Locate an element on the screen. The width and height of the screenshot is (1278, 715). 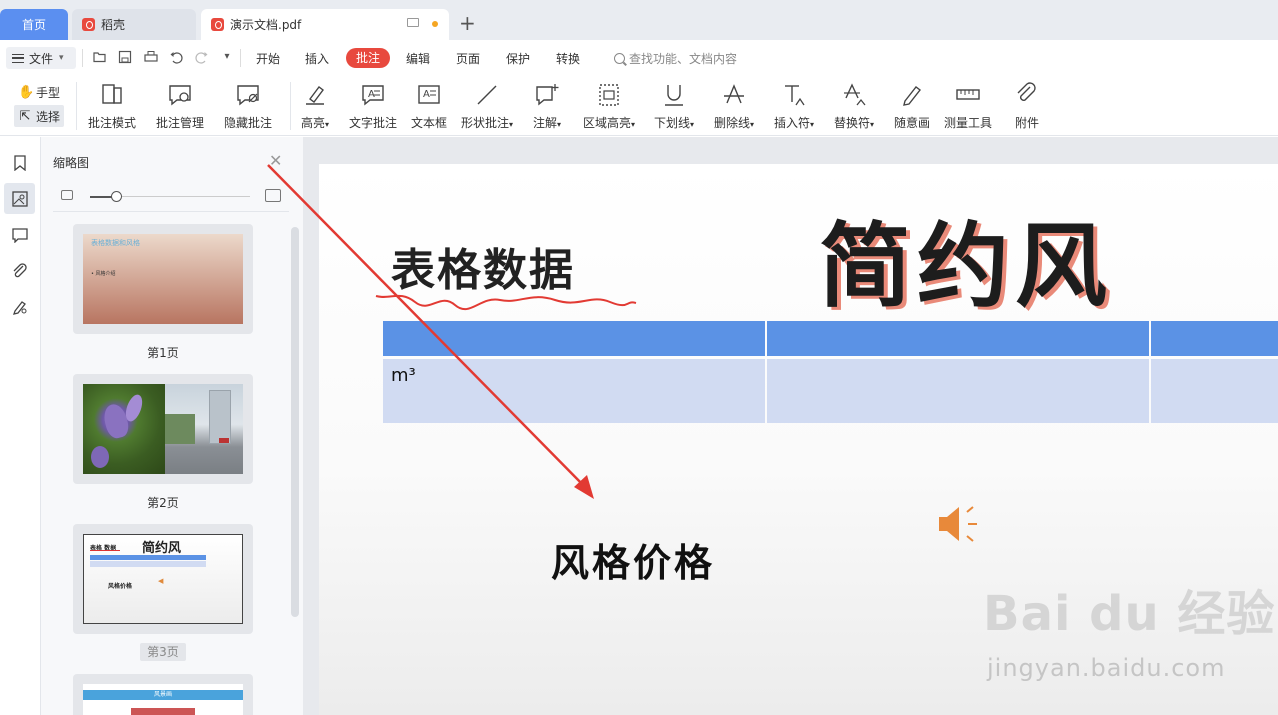
signature-icon is located at coordinates (19, 306).